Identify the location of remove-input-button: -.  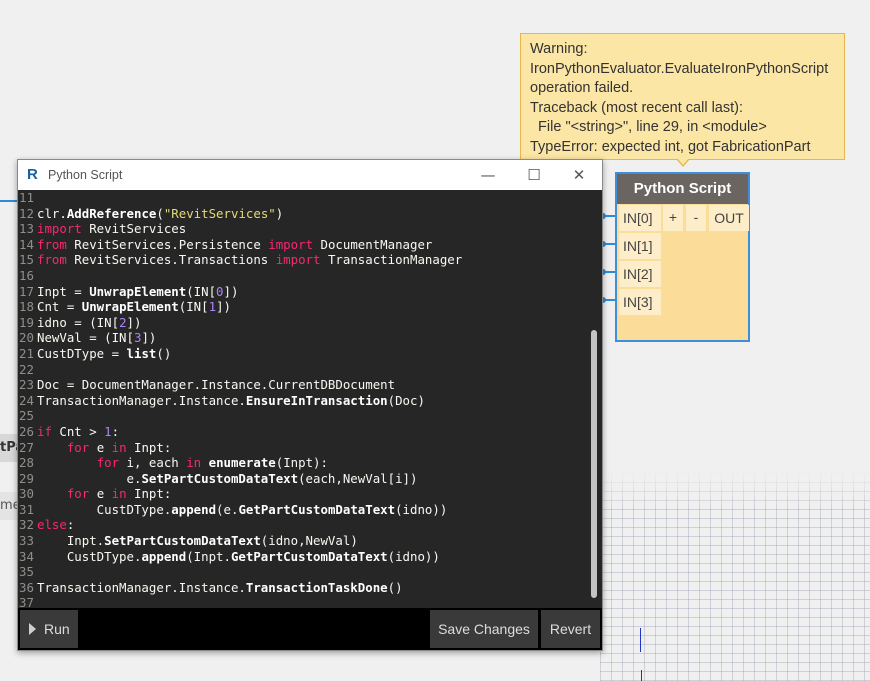
(696, 218).